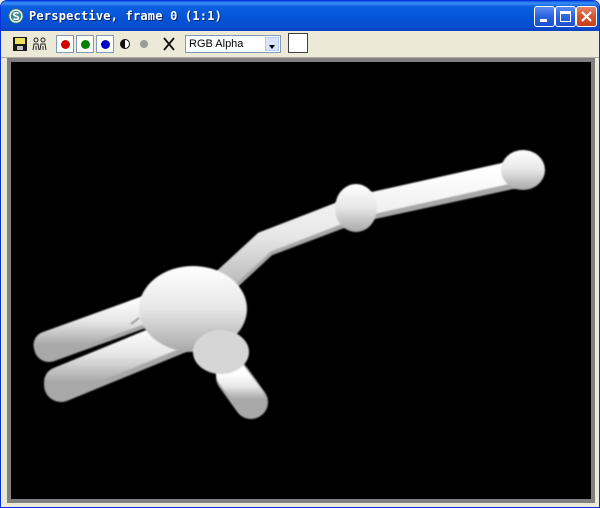 The image size is (600, 508). I want to click on minimize-button, so click(544, 16).